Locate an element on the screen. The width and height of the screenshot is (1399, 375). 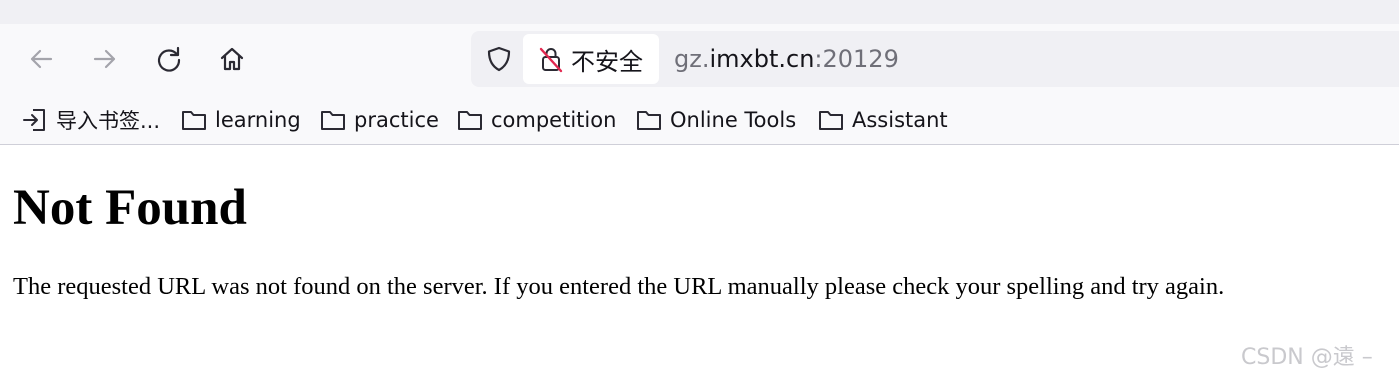
site-security-indicator: 不安全 is located at coordinates (591, 59).